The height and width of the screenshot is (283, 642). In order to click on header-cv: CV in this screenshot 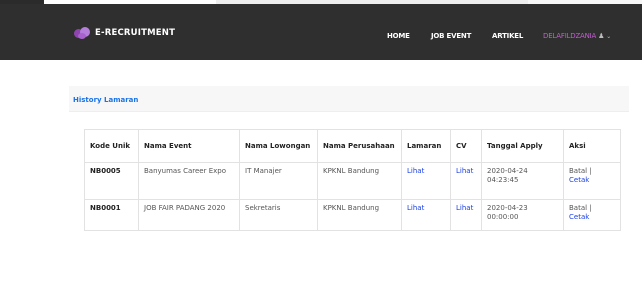, I will do `click(466, 146)`.